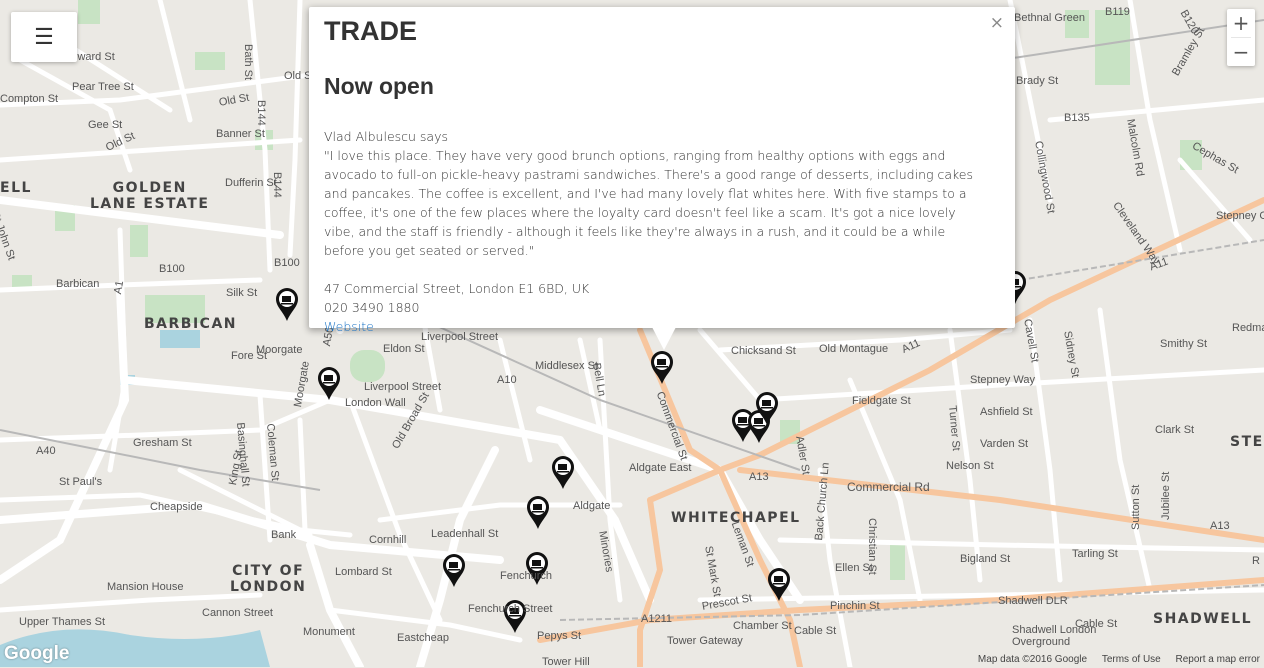 The width and height of the screenshot is (1264, 668). I want to click on street-label: Ashfield St, so click(1006, 412).